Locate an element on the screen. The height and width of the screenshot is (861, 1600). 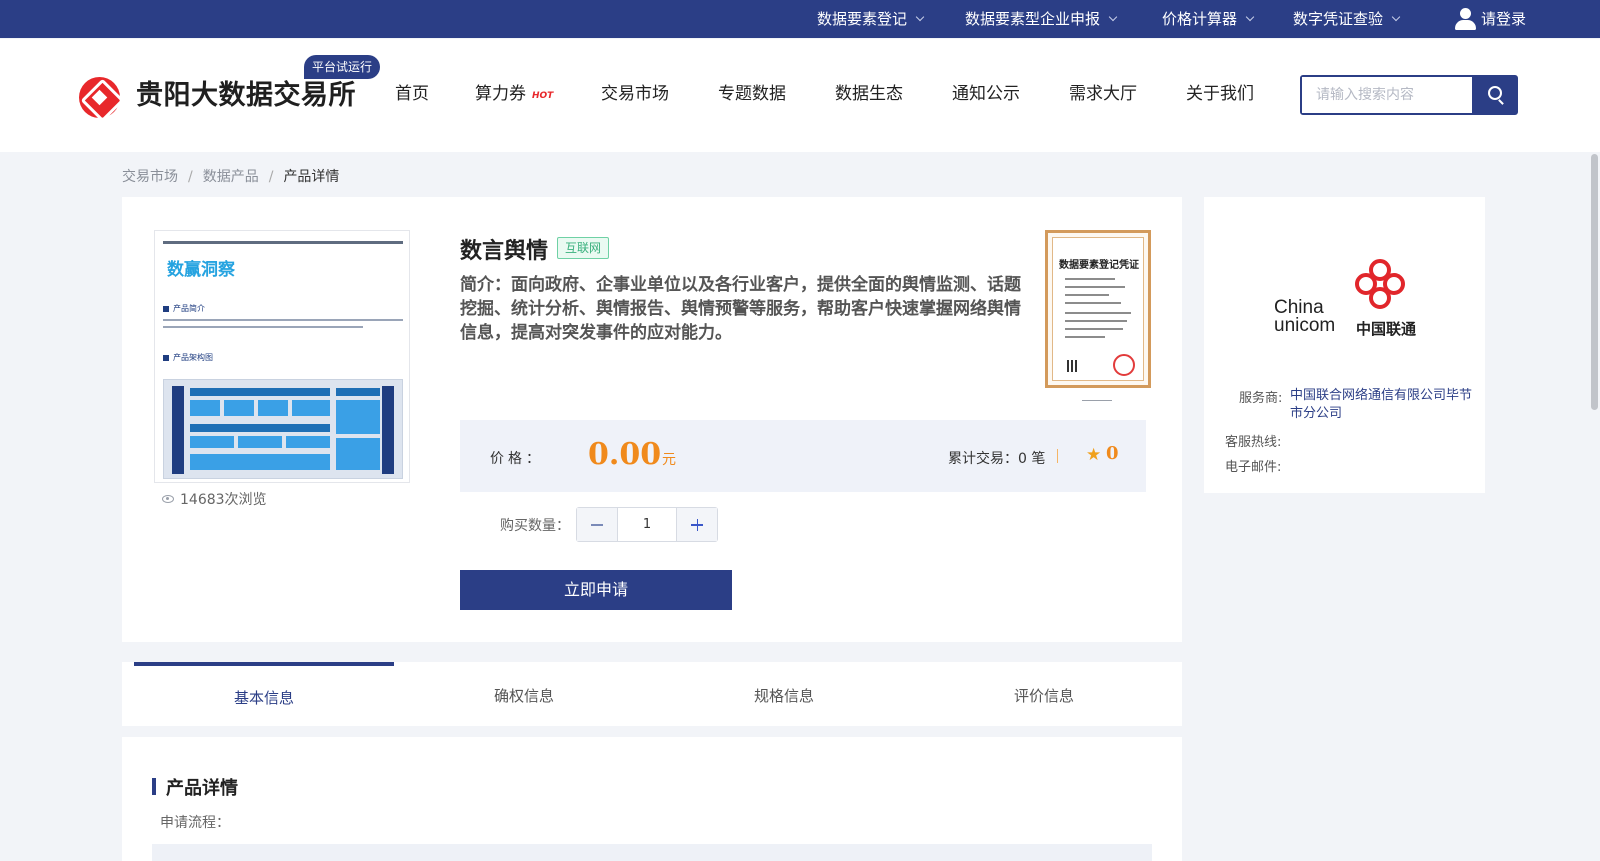
registration-certificate: 数据要素登记凭证 is located at coordinates (1098, 309).